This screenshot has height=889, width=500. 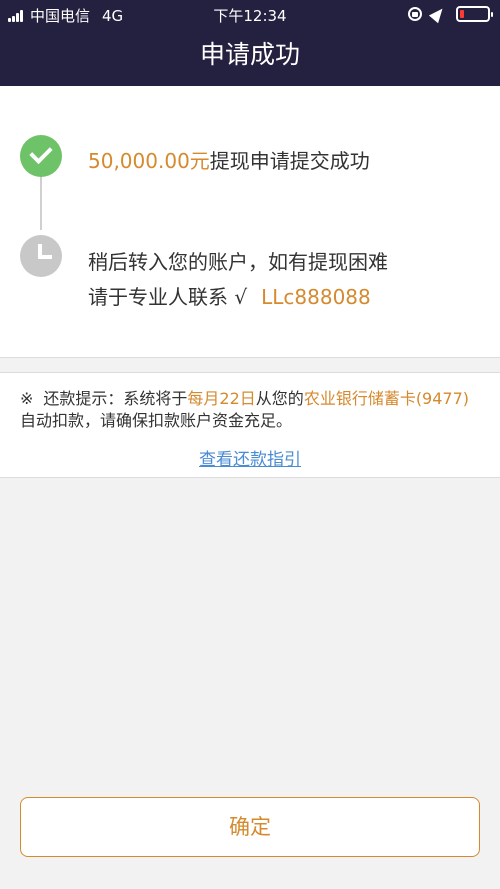 What do you see at coordinates (221, 398) in the screenshot?
I see `notice-date: 每月22日` at bounding box center [221, 398].